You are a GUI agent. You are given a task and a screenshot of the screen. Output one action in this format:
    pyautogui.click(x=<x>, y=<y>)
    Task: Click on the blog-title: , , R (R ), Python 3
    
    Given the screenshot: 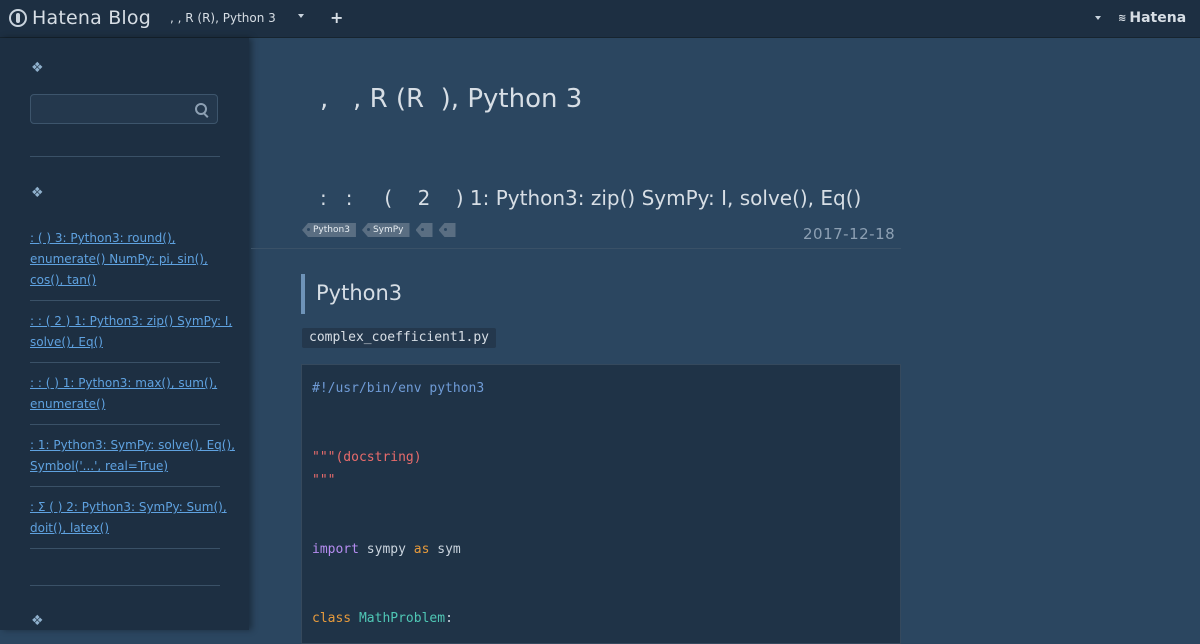 What is the action you would take?
    pyautogui.click(x=451, y=99)
    